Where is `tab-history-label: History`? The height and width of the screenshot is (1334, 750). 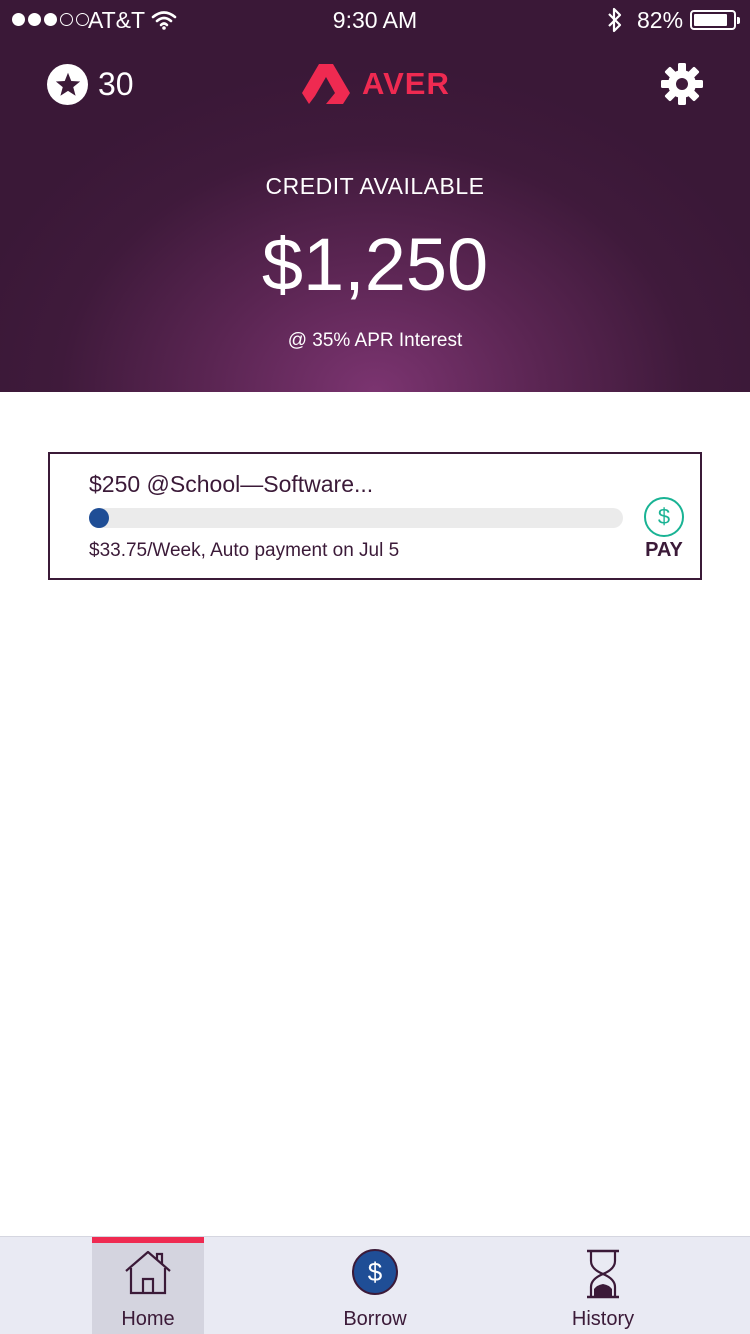 tab-history-label: History is located at coordinates (603, 1319).